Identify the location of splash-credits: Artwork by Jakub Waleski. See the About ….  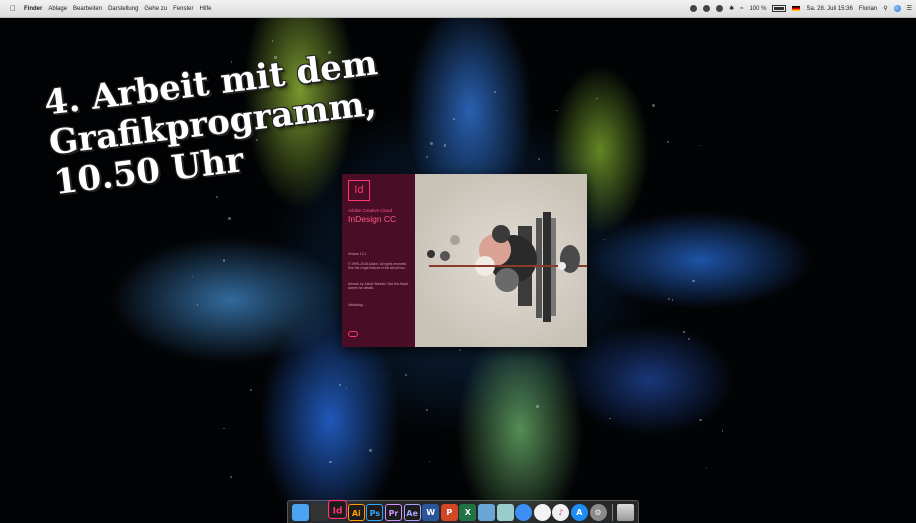
(378, 286).